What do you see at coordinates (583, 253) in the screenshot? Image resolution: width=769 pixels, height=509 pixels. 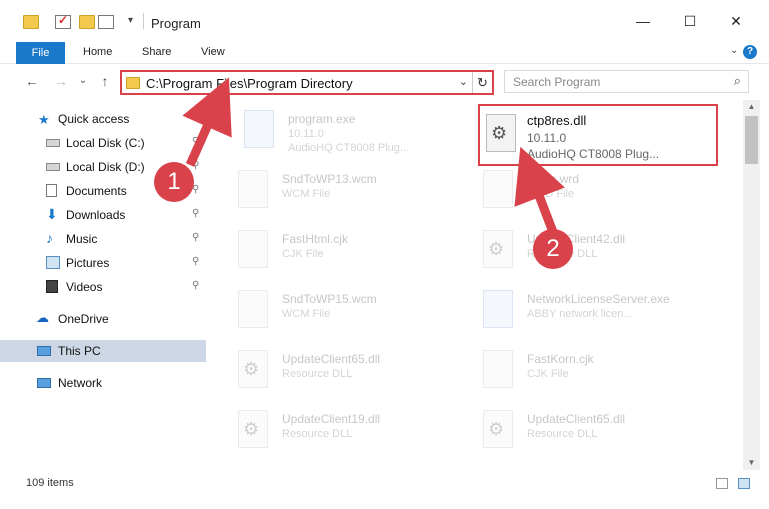 I see `file-item: UpdateClient42.dll Resource DLL` at bounding box center [583, 253].